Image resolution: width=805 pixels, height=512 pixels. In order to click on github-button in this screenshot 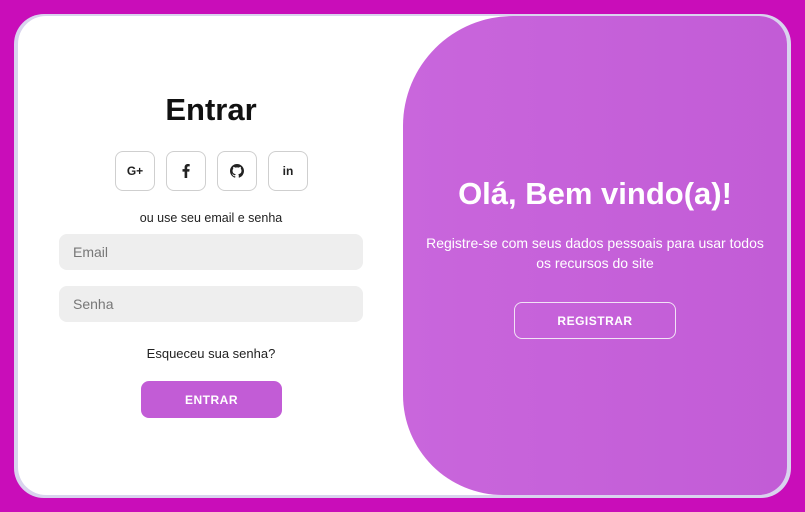, I will do `click(237, 171)`.